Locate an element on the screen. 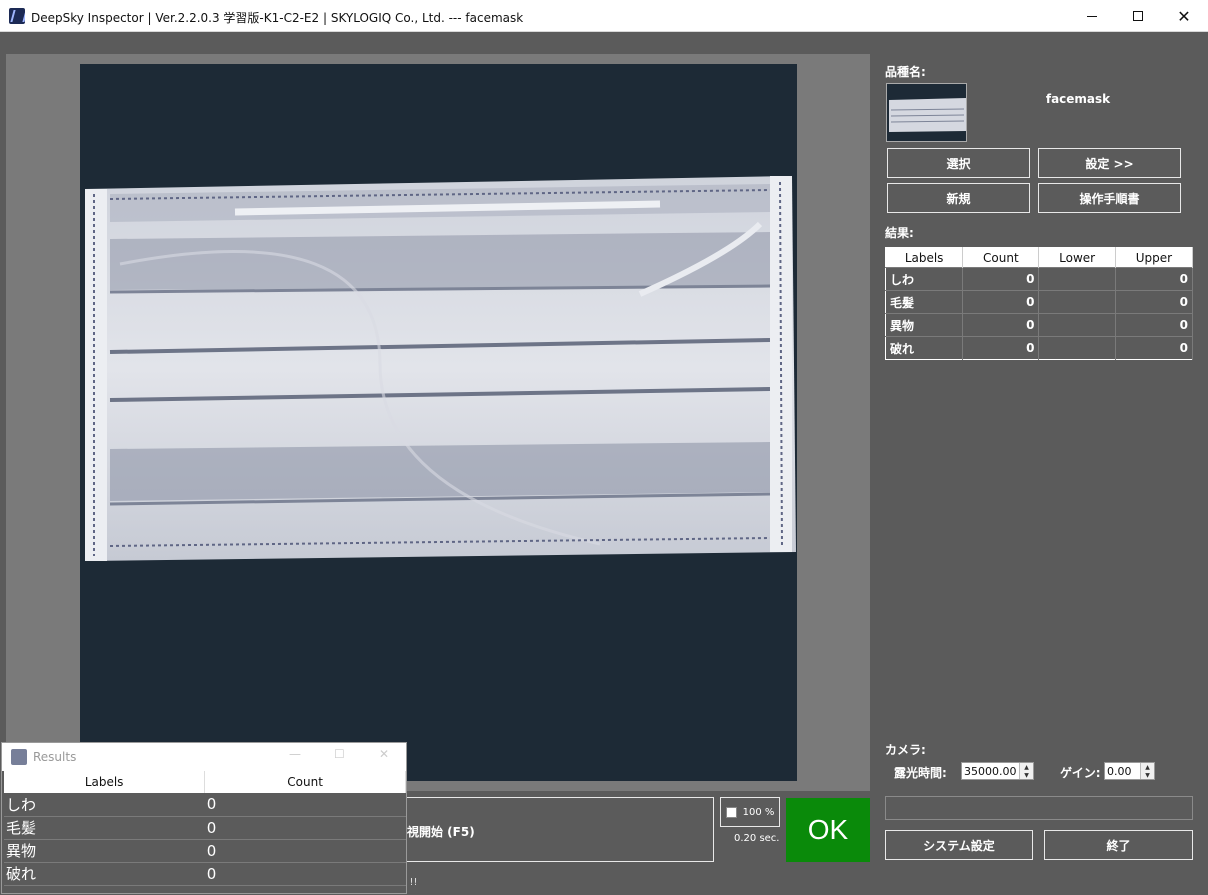 Image resolution: width=1208 pixels, height=895 pixels. minimize-icon: — is located at coordinates (295, 754).